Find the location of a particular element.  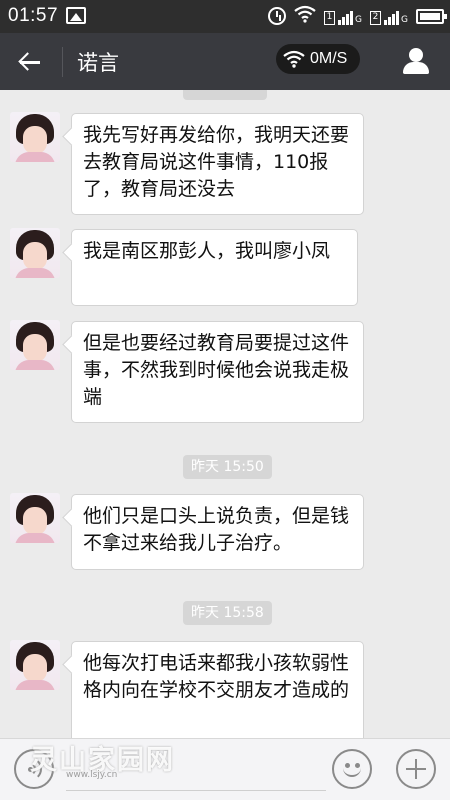

chat-title: 诺言 is located at coordinates (98, 63).